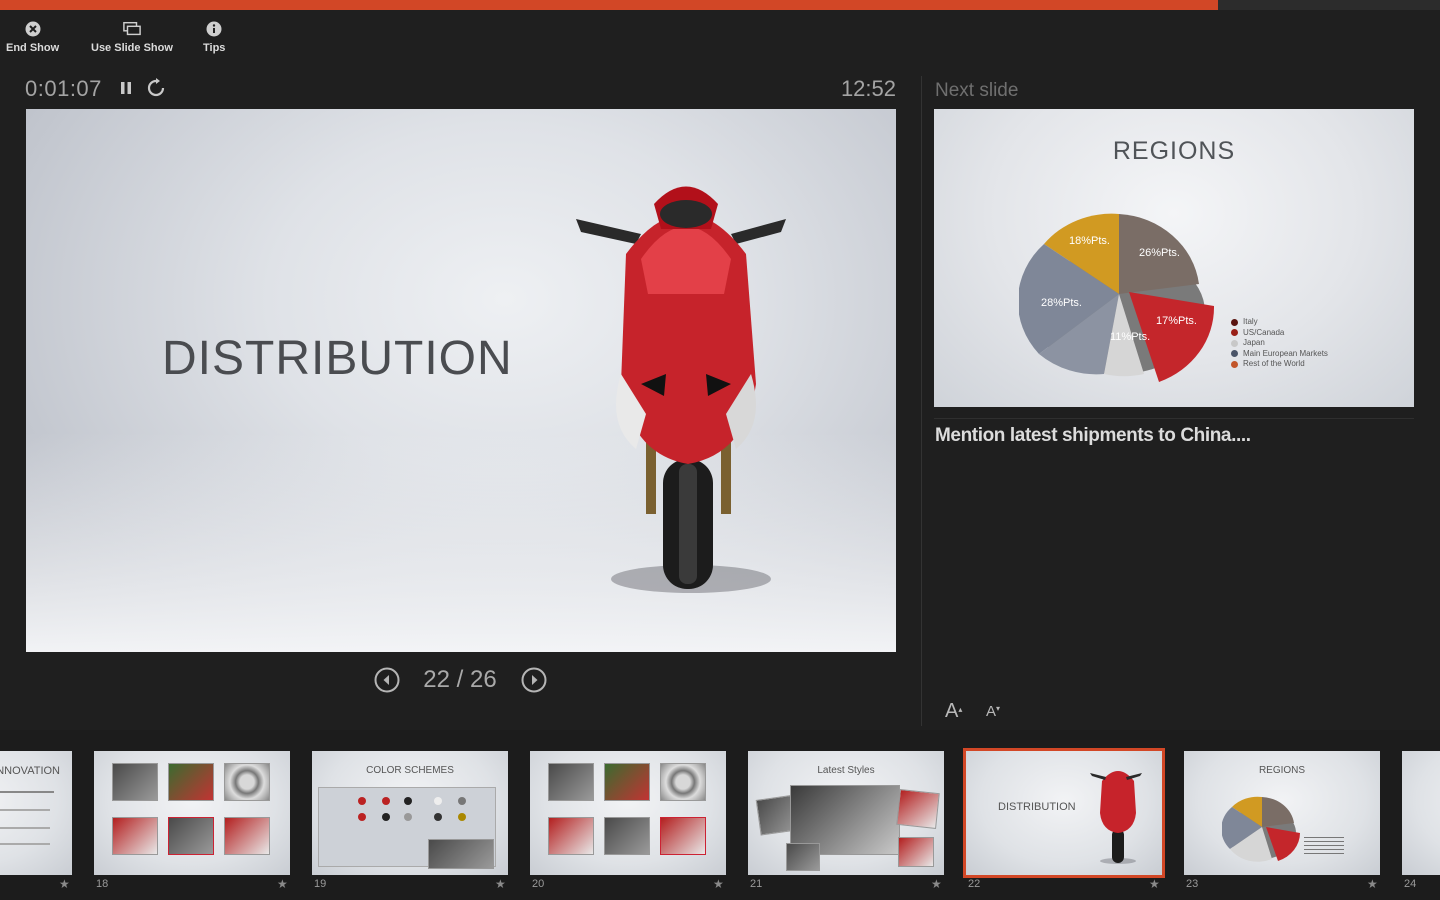 Image resolution: width=1440 pixels, height=900 pixels. What do you see at coordinates (1250, 321) in the screenshot?
I see `legend-label: Italy` at bounding box center [1250, 321].